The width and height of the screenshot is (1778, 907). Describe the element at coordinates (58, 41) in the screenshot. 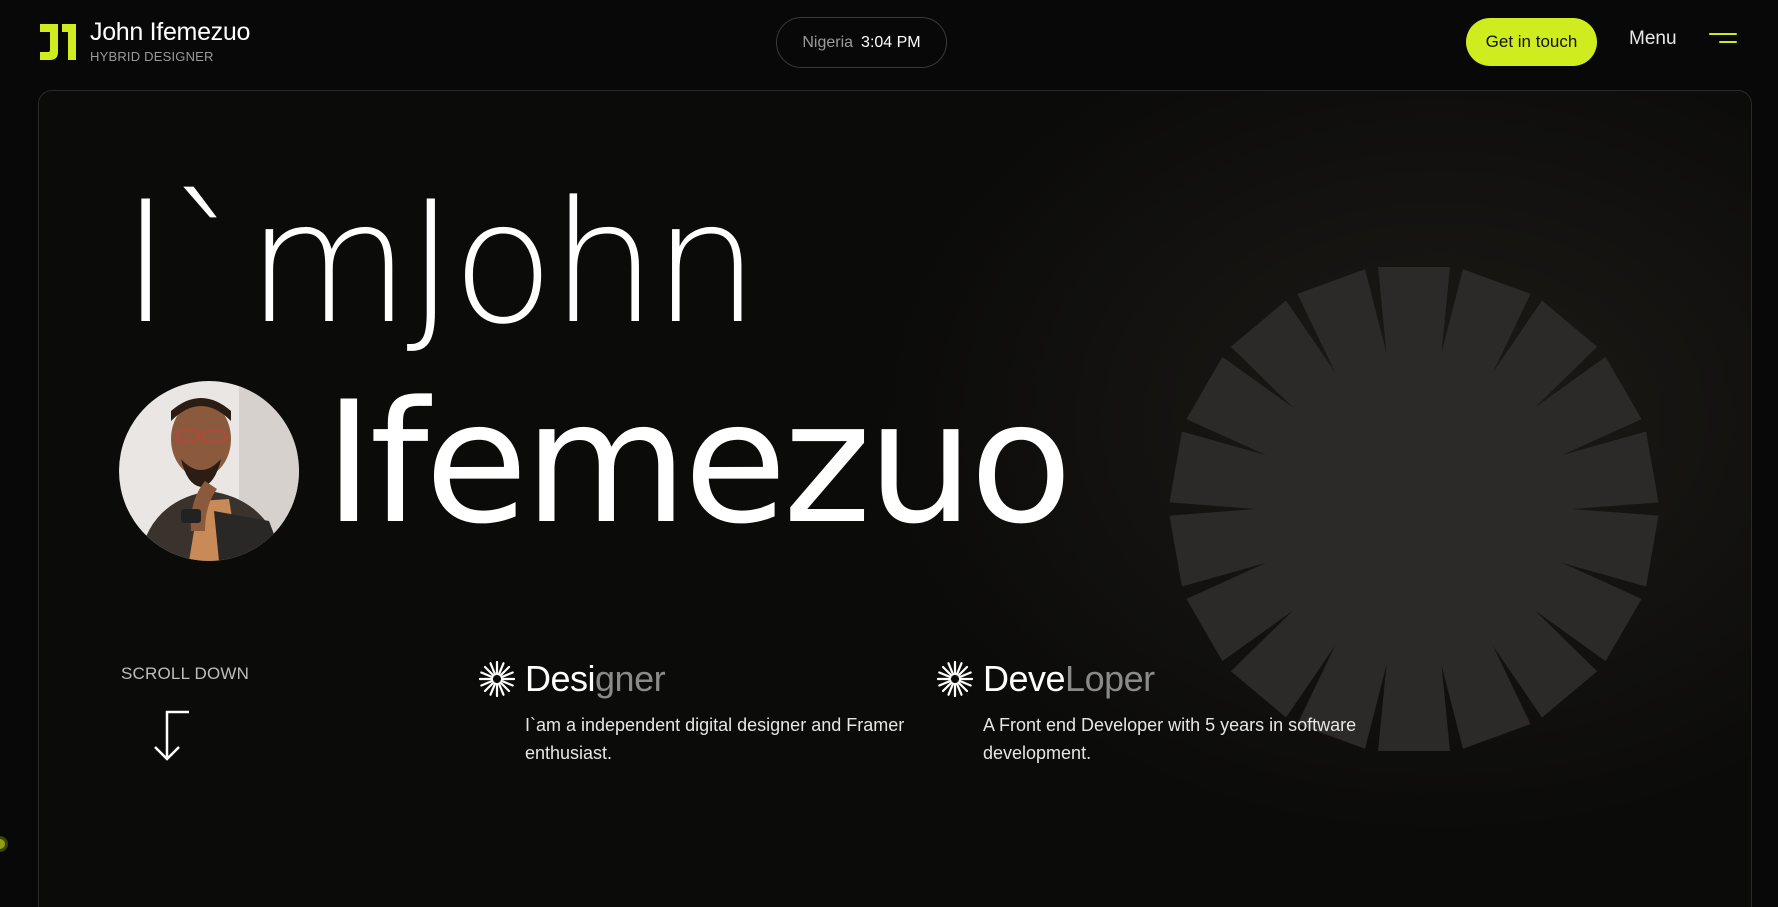

I see `logo-icon` at that location.